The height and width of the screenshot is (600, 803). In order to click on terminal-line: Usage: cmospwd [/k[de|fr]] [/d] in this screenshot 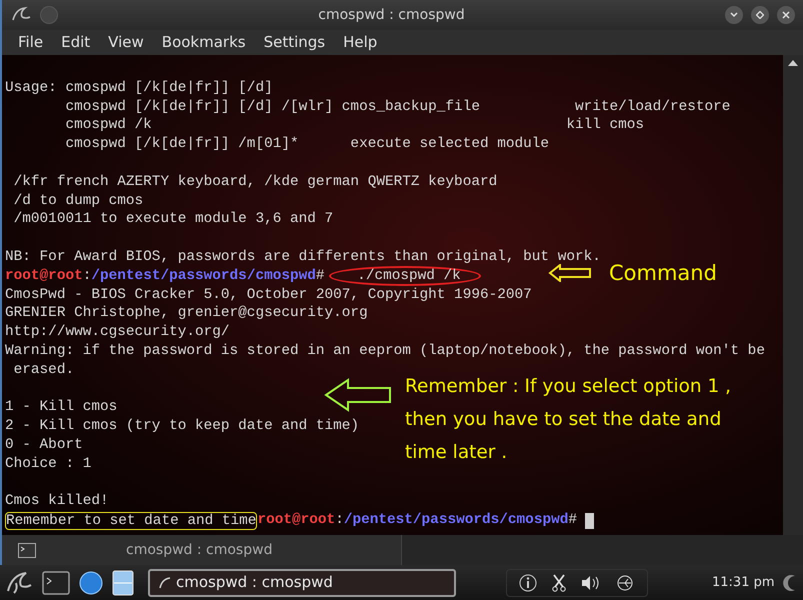, I will do `click(139, 88)`.